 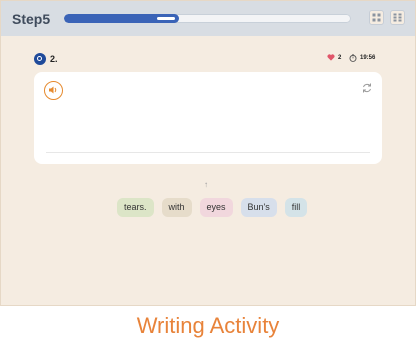 I want to click on list-button, so click(x=397, y=17).